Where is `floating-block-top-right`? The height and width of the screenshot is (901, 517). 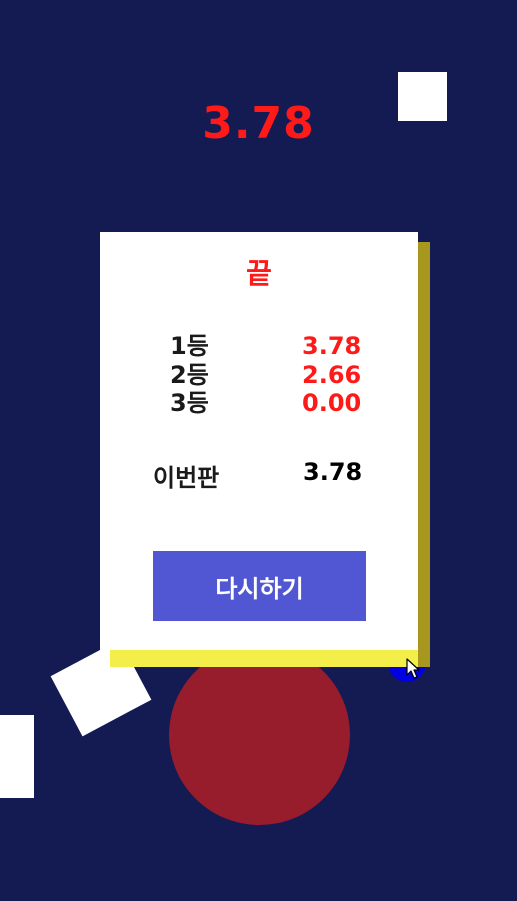
floating-block-top-right is located at coordinates (422, 96).